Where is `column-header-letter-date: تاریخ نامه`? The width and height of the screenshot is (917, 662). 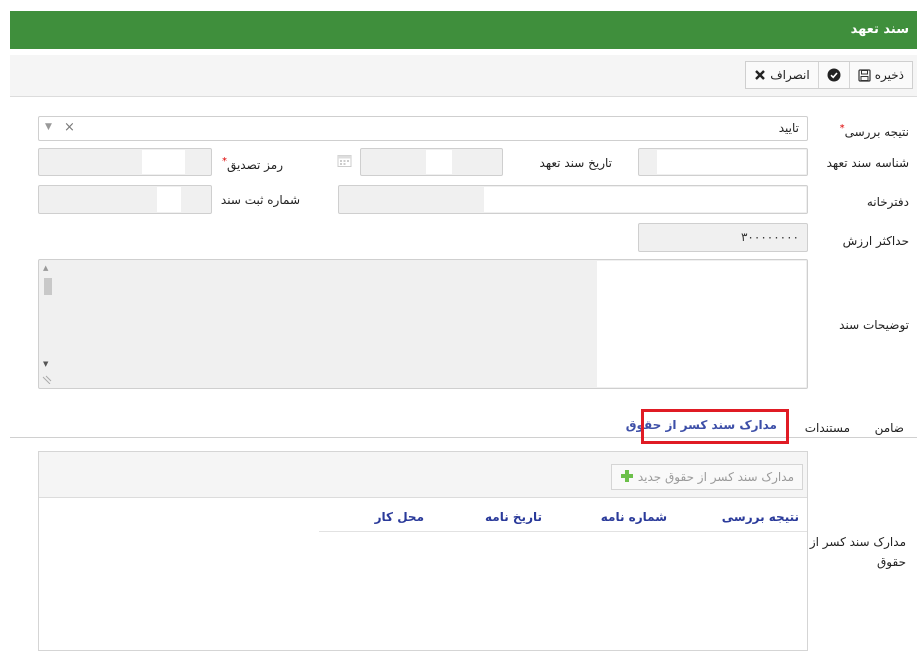
column-header-letter-date: تاریخ نامه is located at coordinates (513, 517).